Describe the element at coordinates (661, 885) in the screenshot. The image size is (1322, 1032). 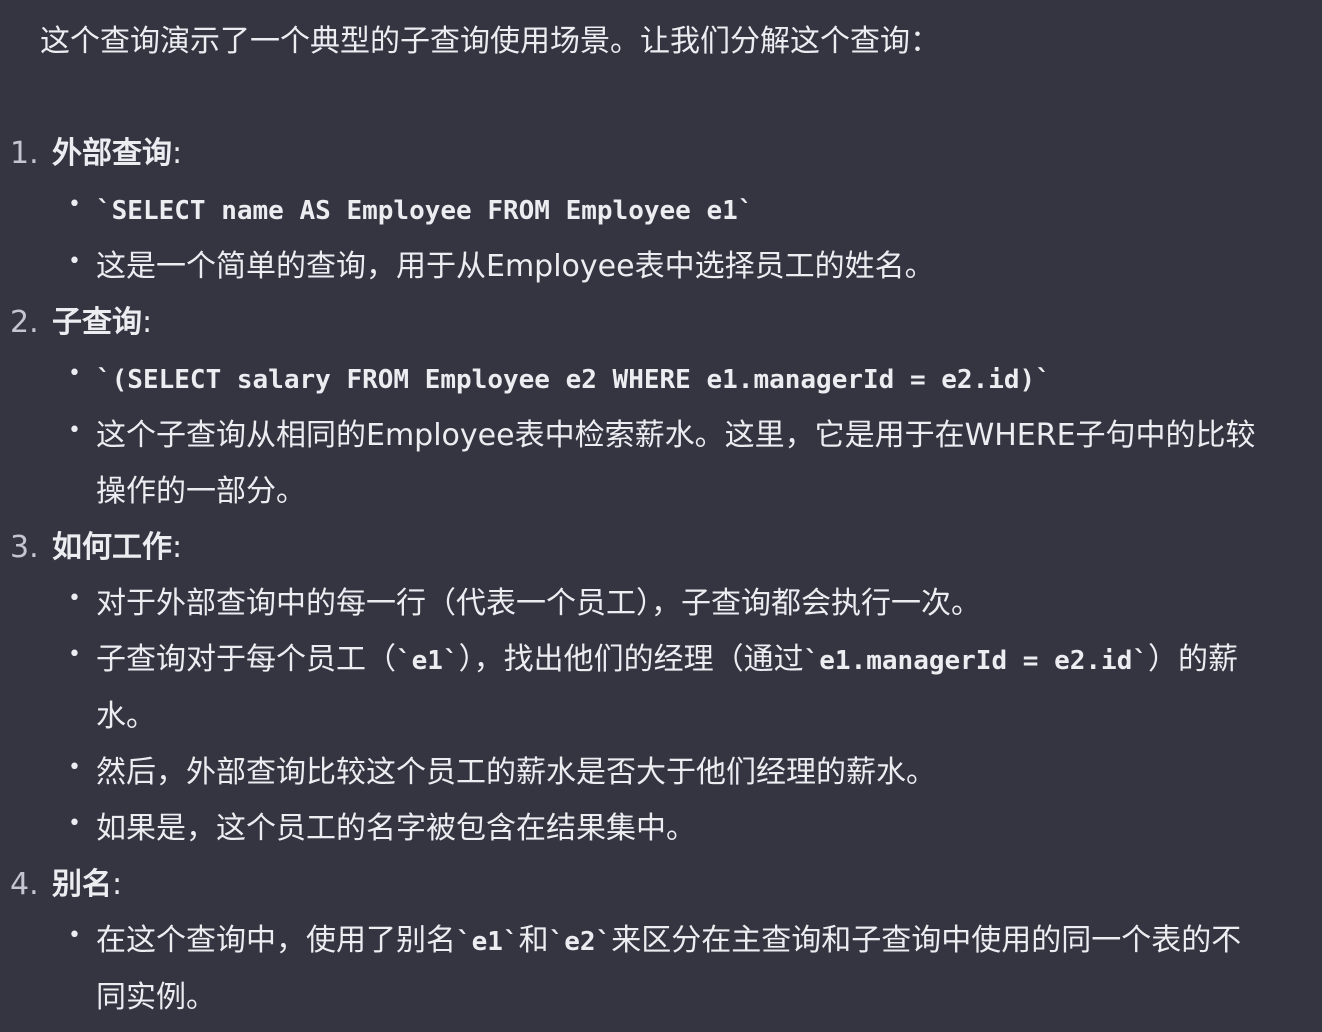
I see `section-heading: 4. 别名:` at that location.